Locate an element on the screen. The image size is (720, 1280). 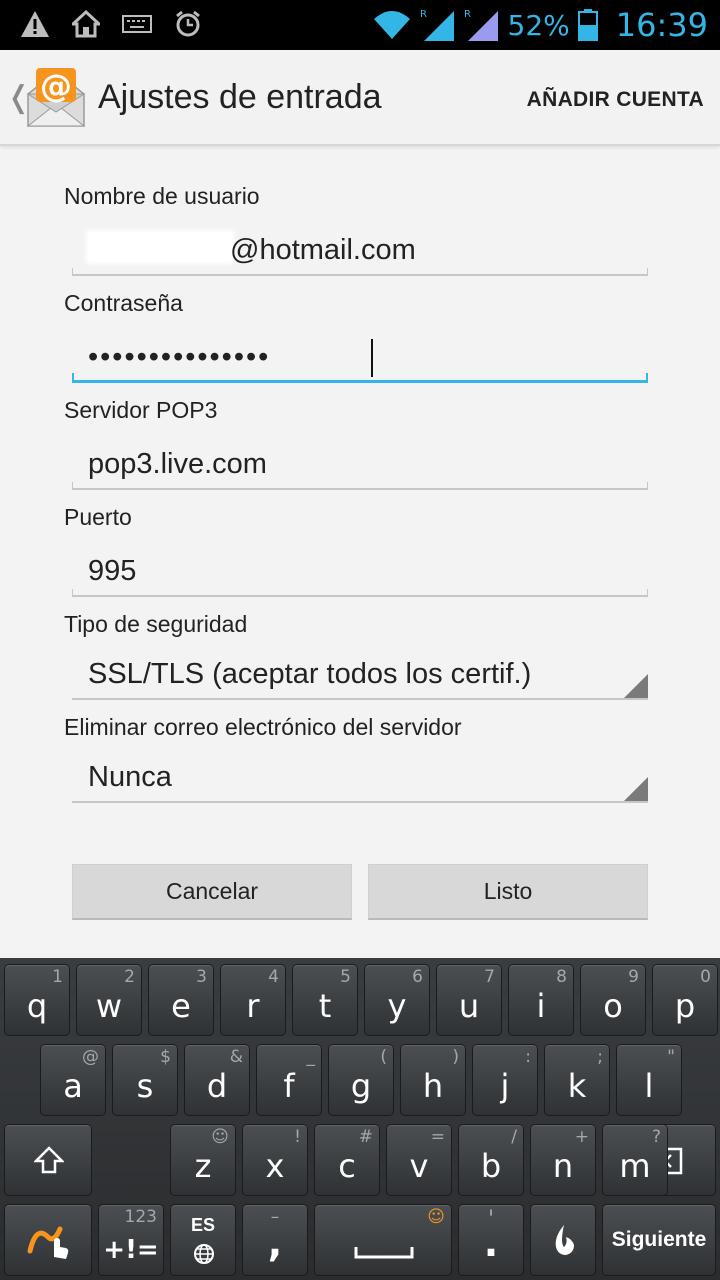
key-k: ; k is located at coordinates (577, 1080).